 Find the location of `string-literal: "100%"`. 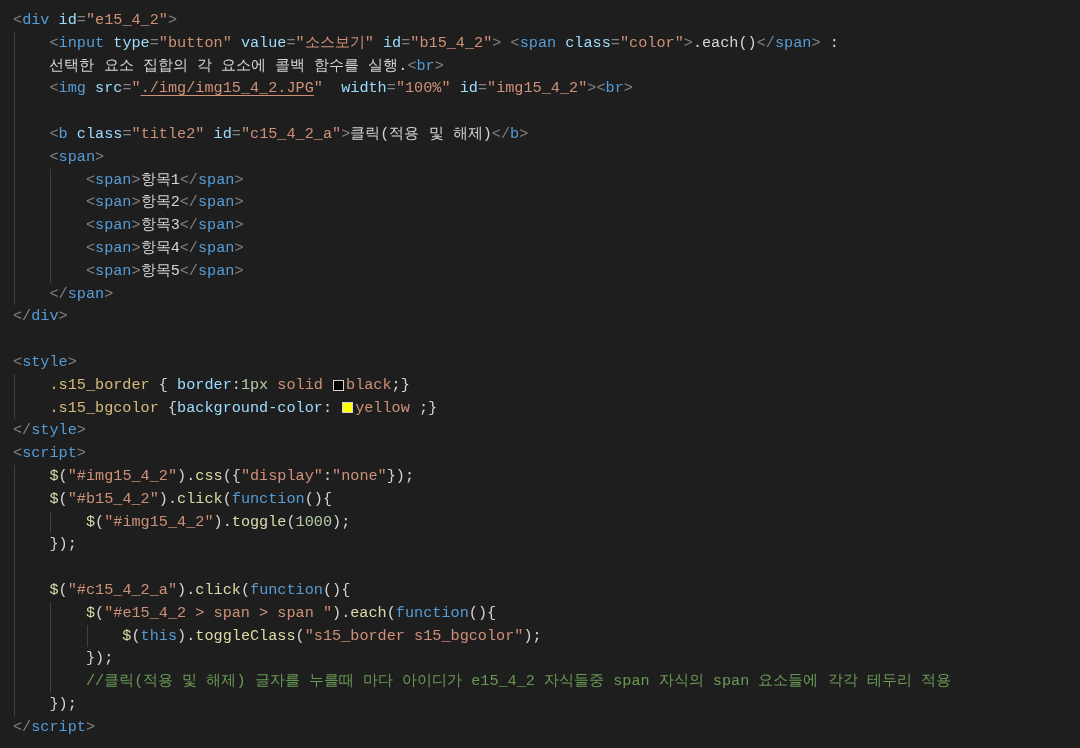

string-literal: "100%" is located at coordinates (423, 89).